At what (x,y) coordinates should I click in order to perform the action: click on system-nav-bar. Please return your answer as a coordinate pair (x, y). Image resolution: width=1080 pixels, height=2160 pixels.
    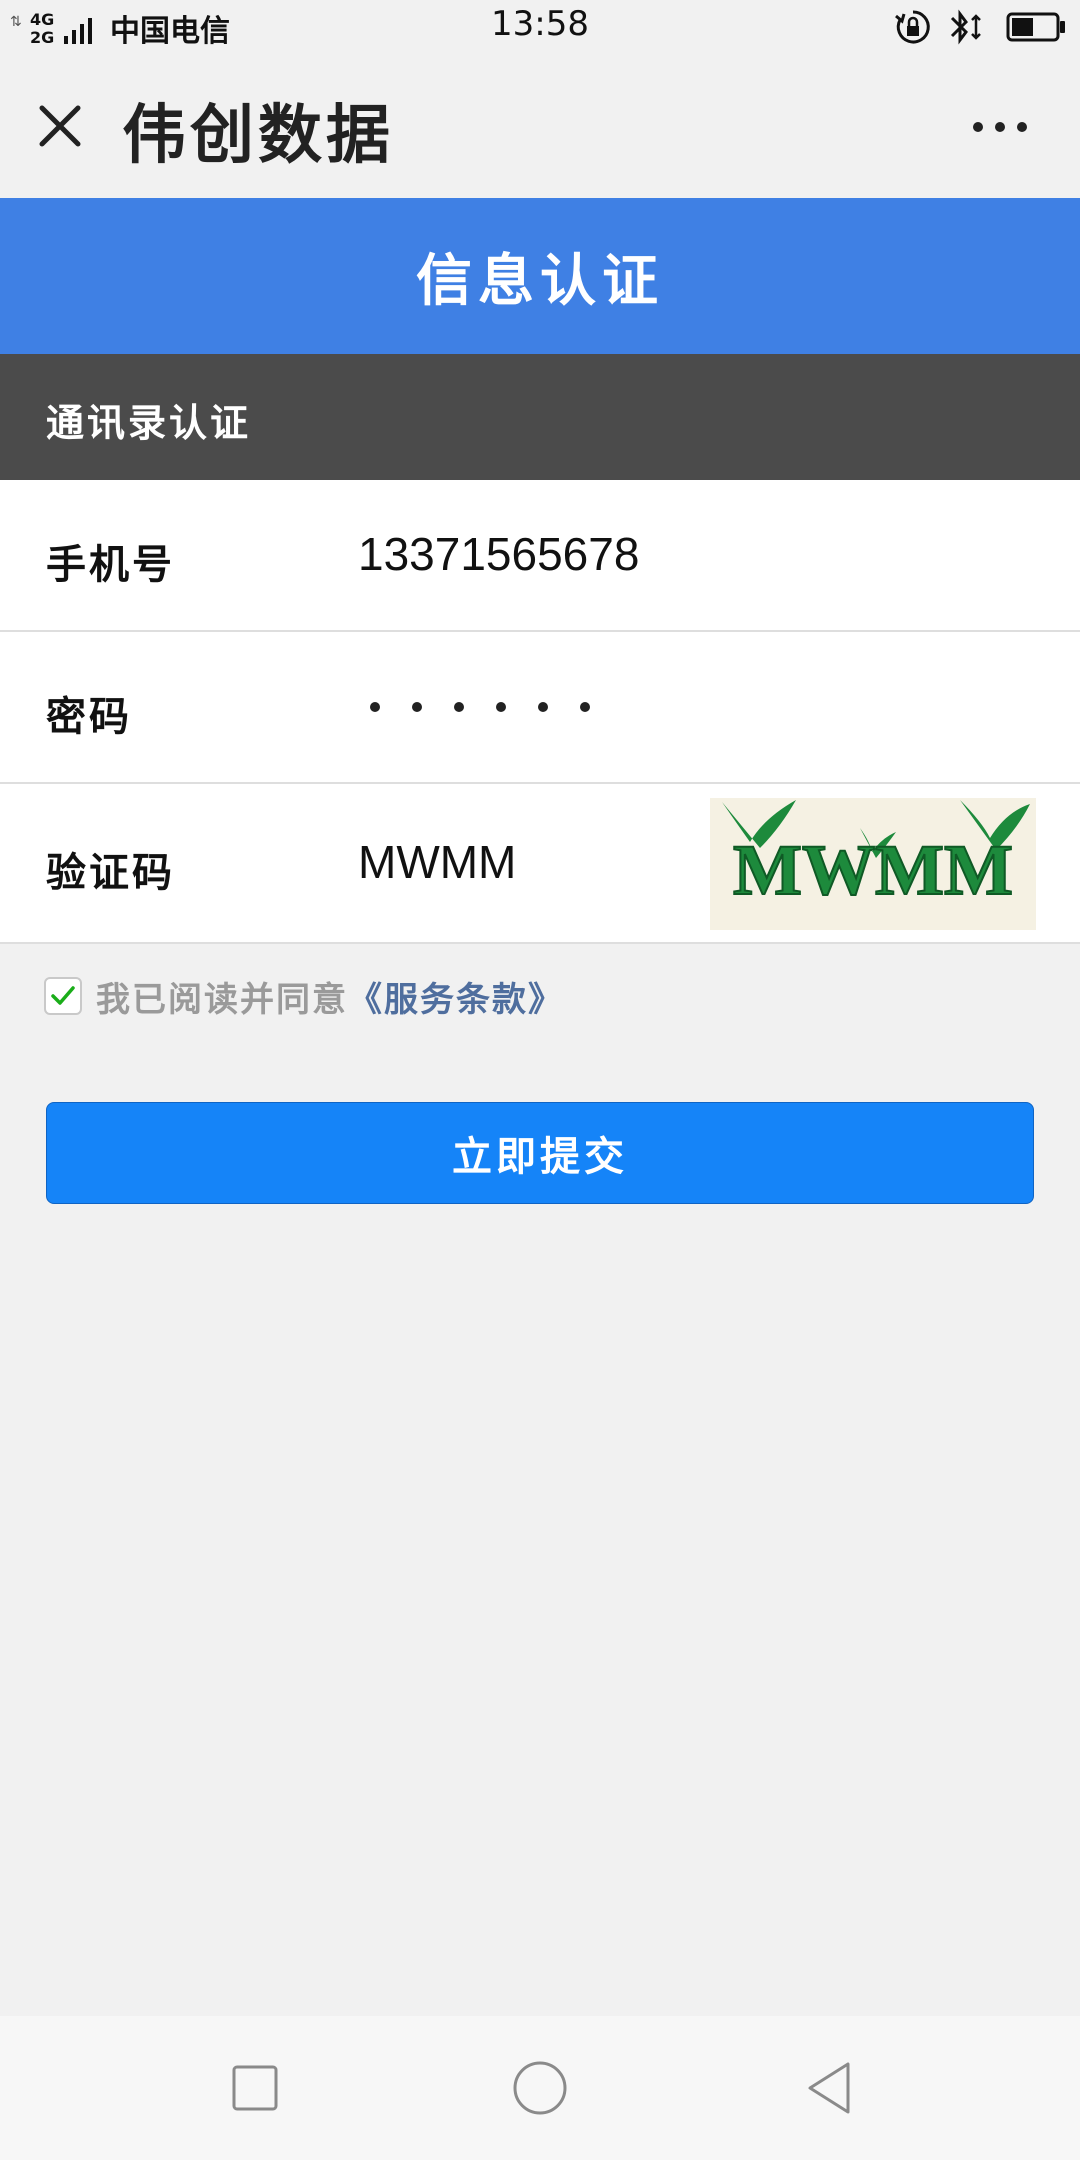
    Looking at the image, I should click on (540, 2088).